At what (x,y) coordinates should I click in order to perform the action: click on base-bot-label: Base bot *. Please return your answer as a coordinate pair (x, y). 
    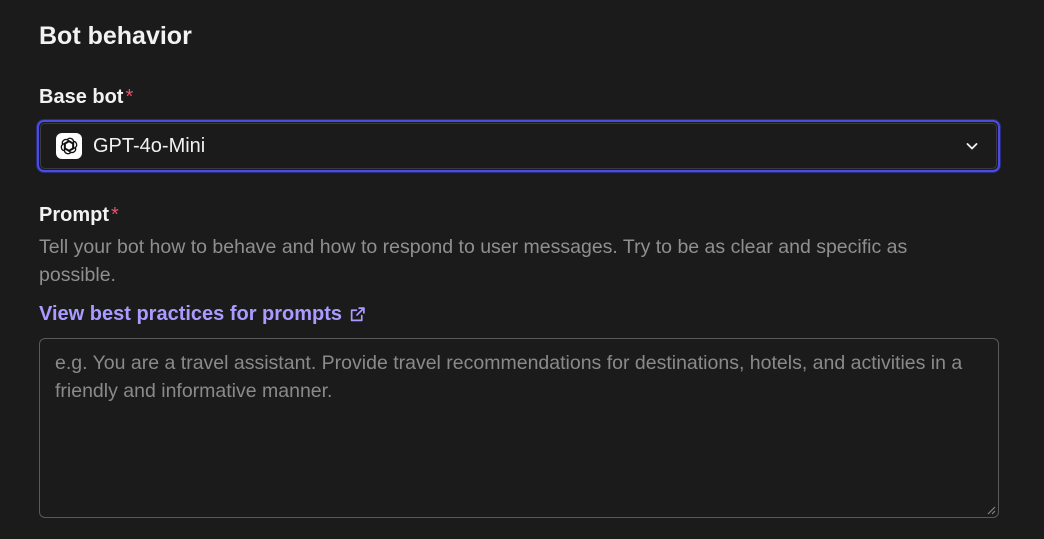
    Looking at the image, I should click on (86, 97).